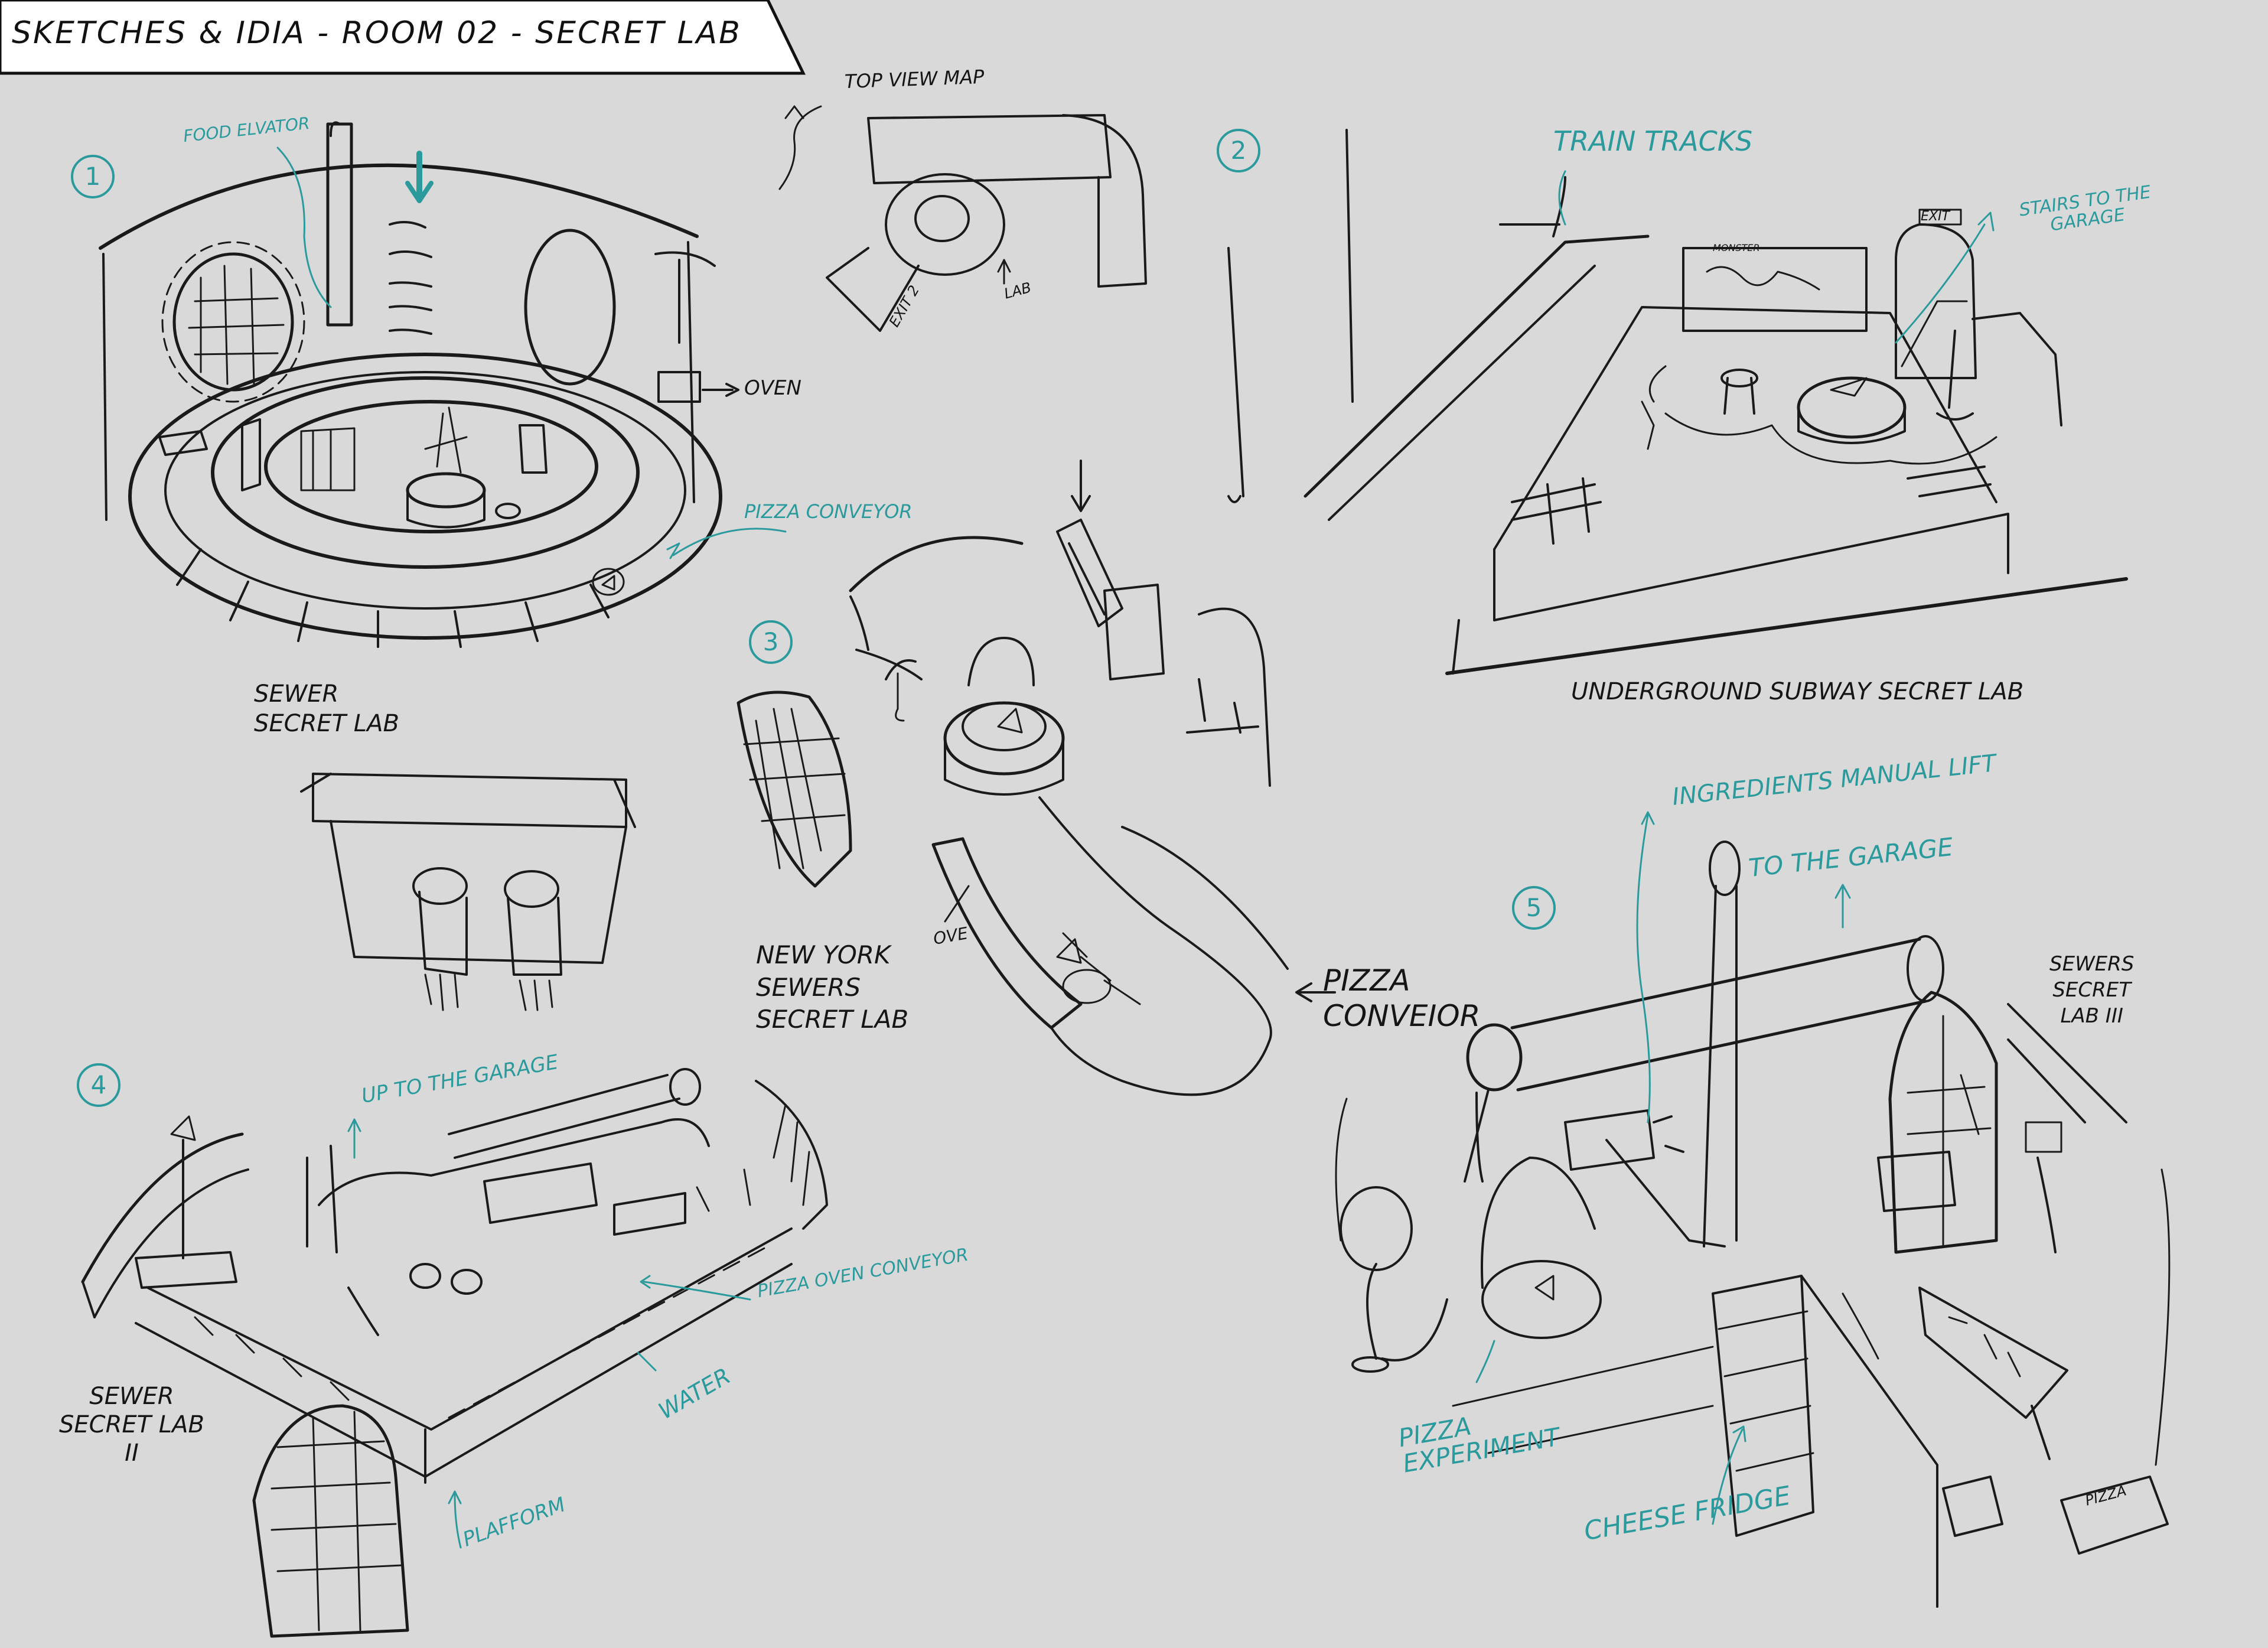 Image resolution: width=2268 pixels, height=1648 pixels. I want to click on pizza-conveyor-label: PIZZA CONVEYOR, so click(828, 511).